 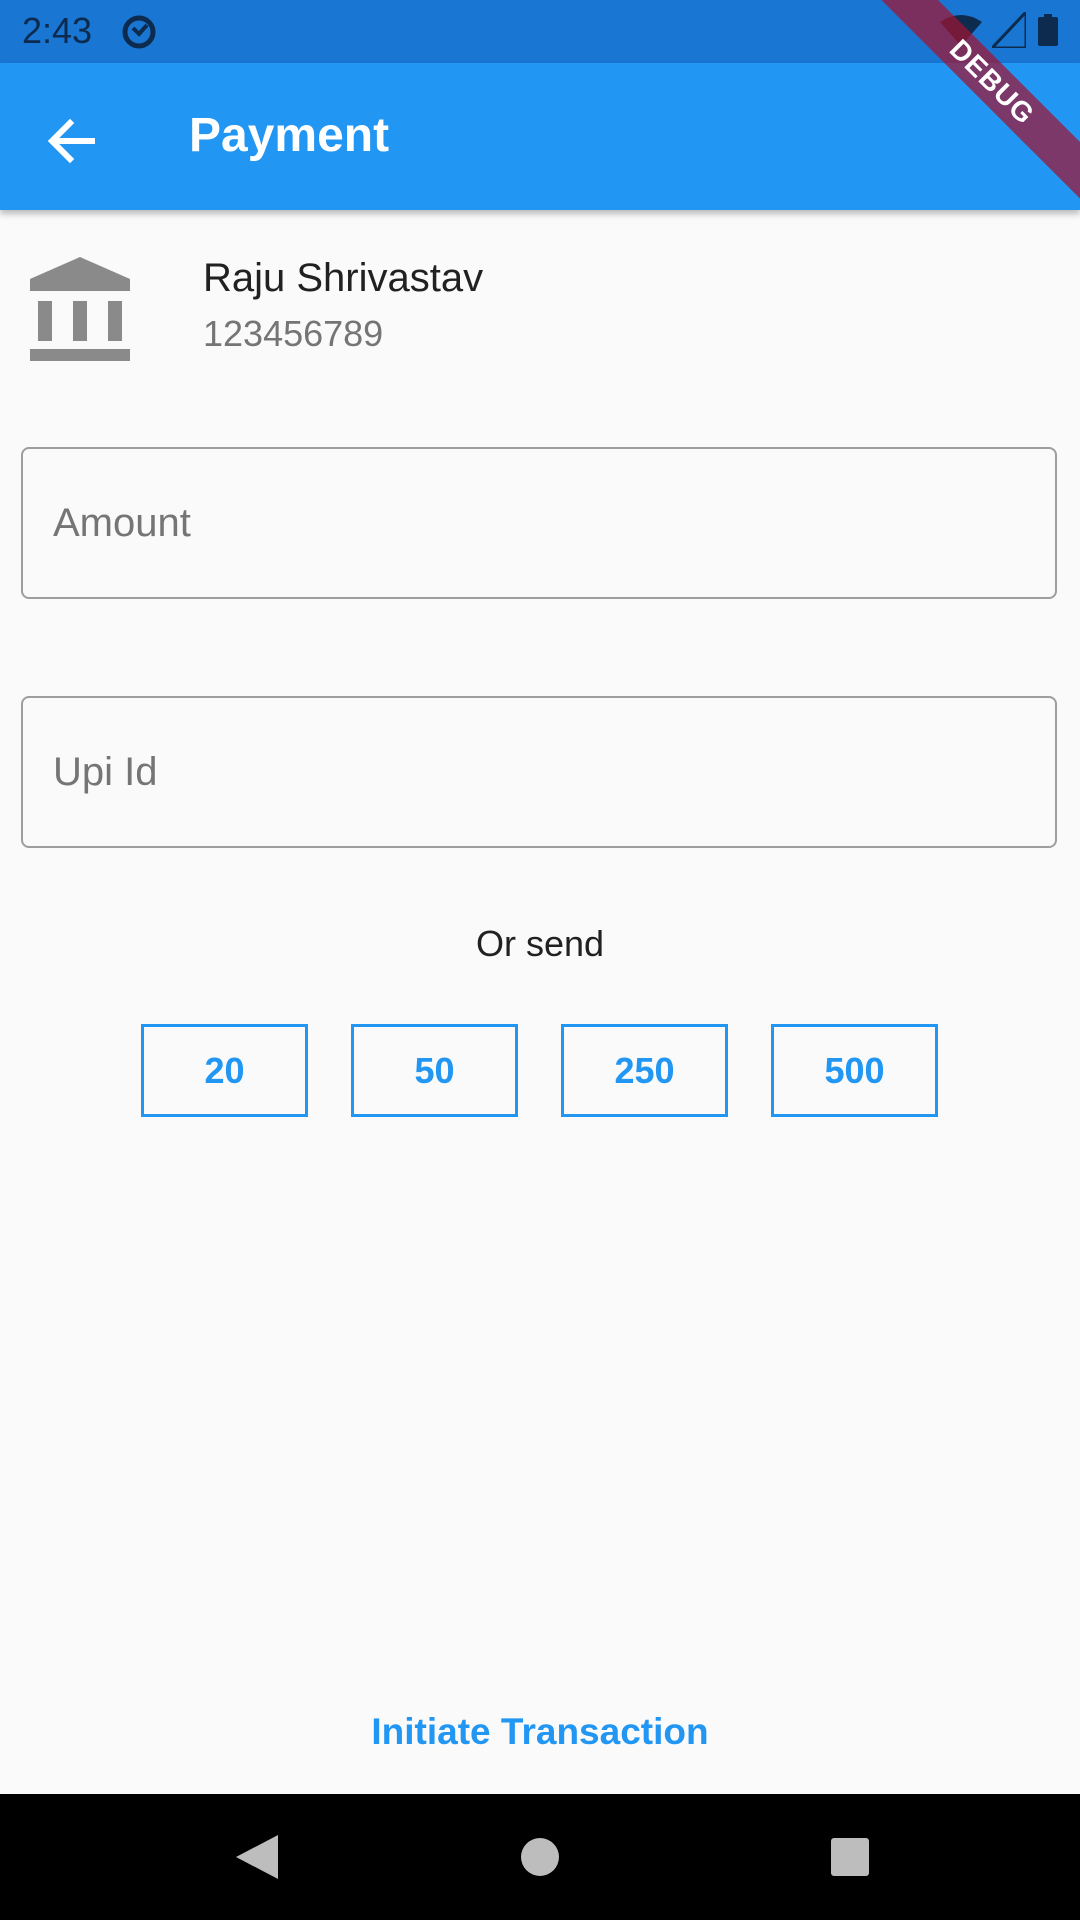 I want to click on quick-amount-button-500: 500, so click(x=854, y=1070).